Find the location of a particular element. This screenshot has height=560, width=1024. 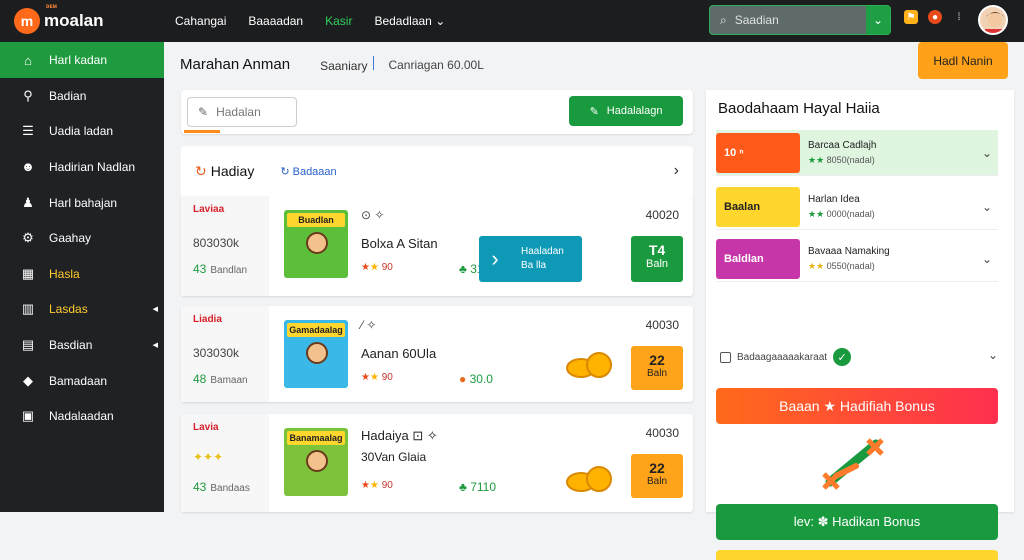

filter-bar: ✎ ✎Hadalalagn is located at coordinates (437, 112).